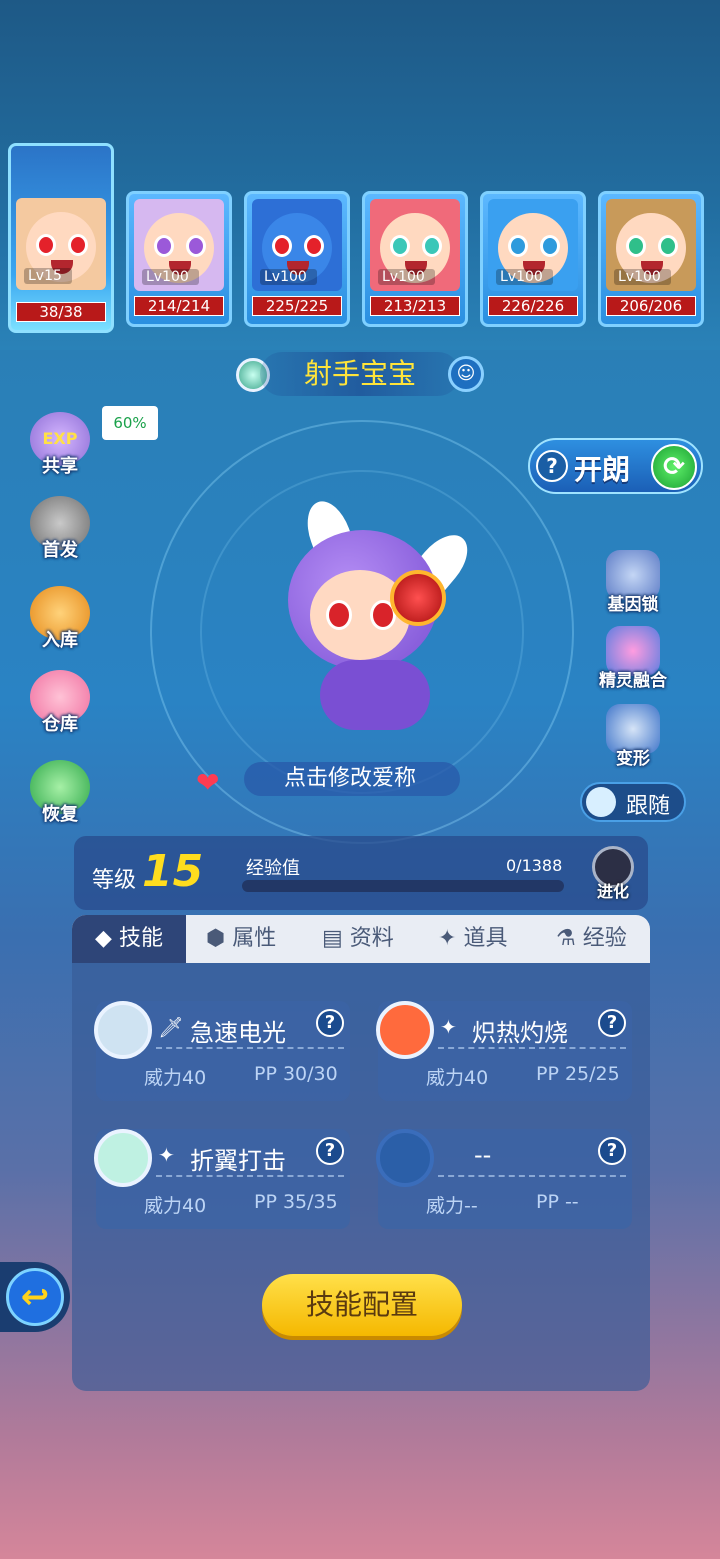 The width and height of the screenshot is (720, 1559). What do you see at coordinates (613, 874) in the screenshot?
I see `evolve-button: 进化` at bounding box center [613, 874].